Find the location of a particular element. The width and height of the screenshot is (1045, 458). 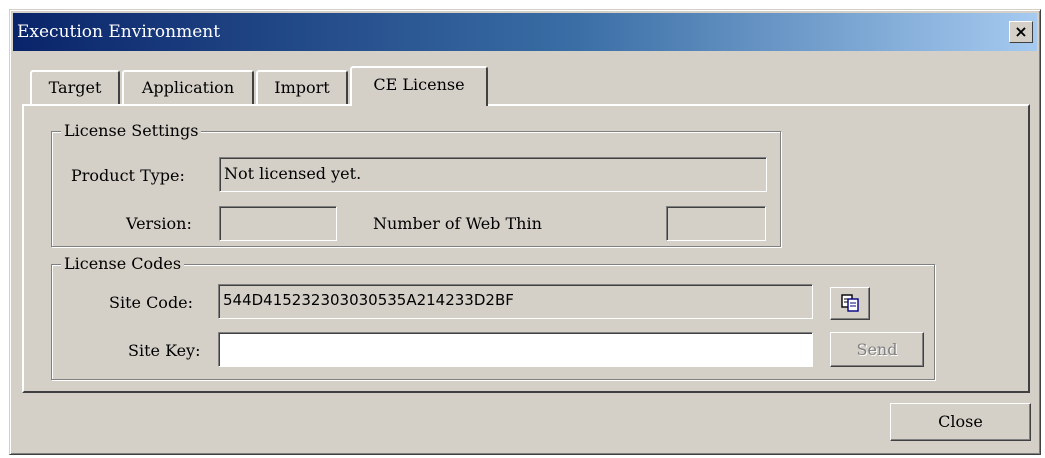

tab-ce-license: CE License is located at coordinates (419, 86).